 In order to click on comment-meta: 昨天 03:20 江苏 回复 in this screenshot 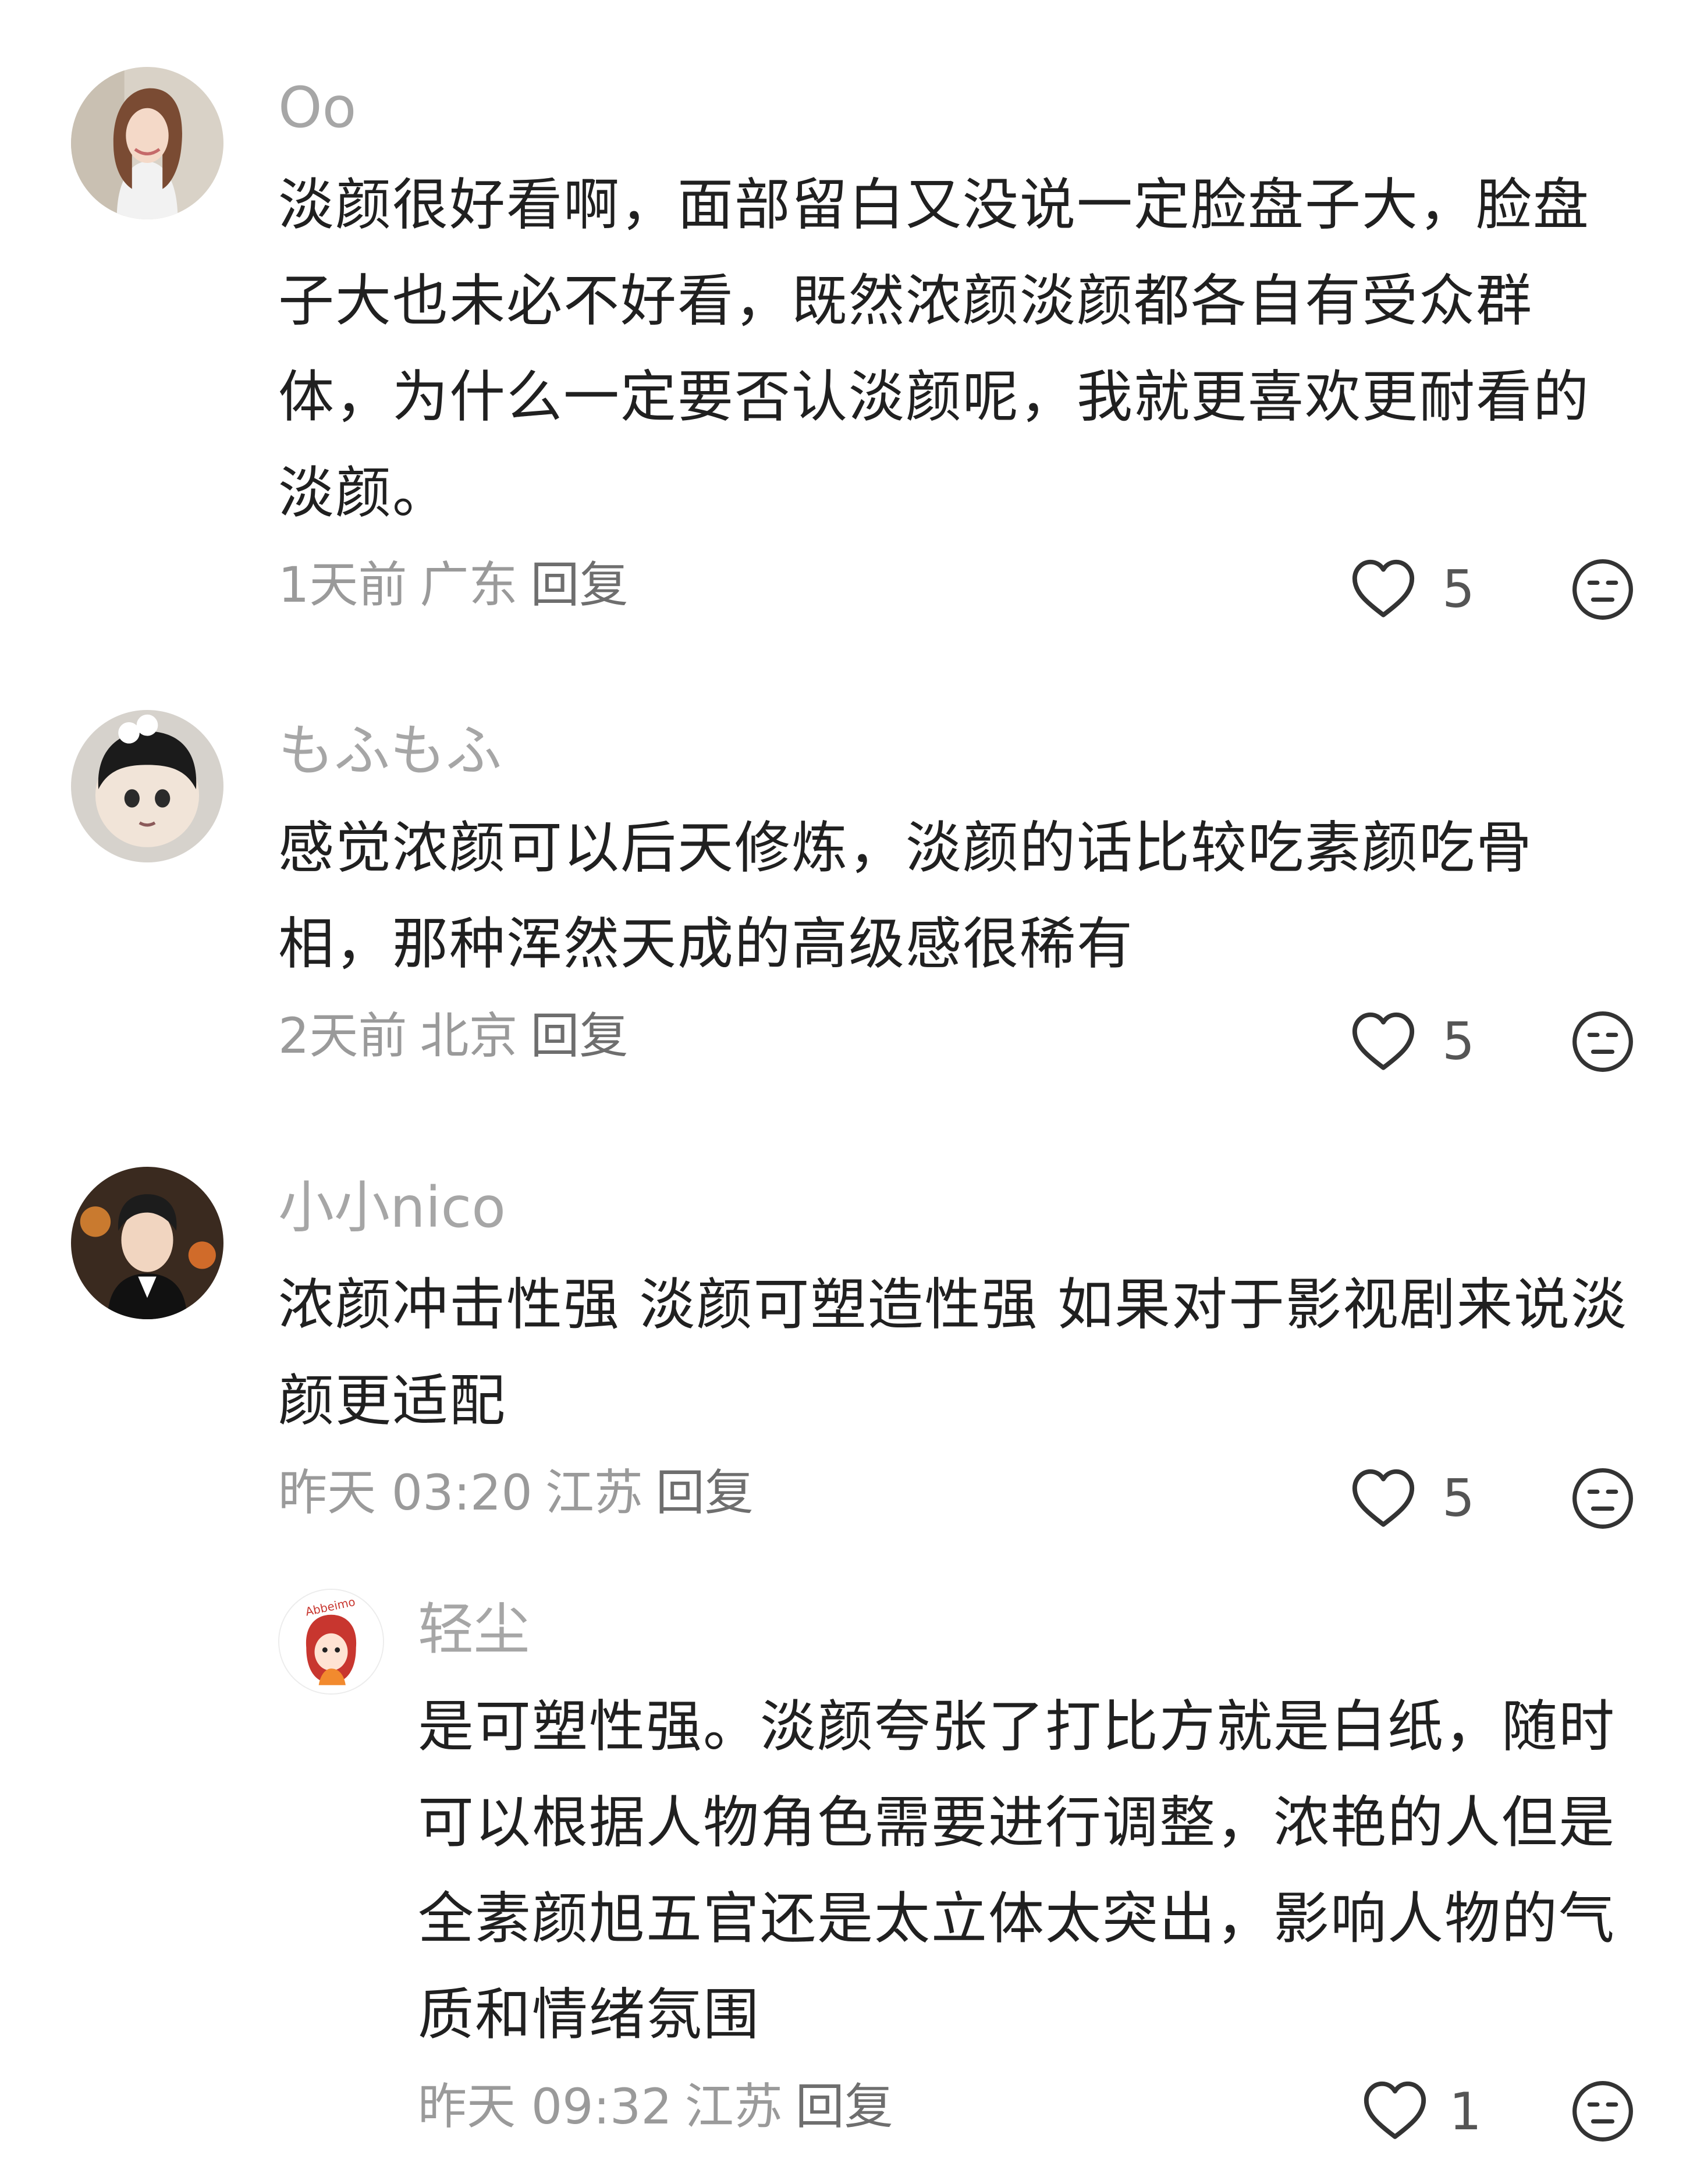, I will do `click(522, 1493)`.